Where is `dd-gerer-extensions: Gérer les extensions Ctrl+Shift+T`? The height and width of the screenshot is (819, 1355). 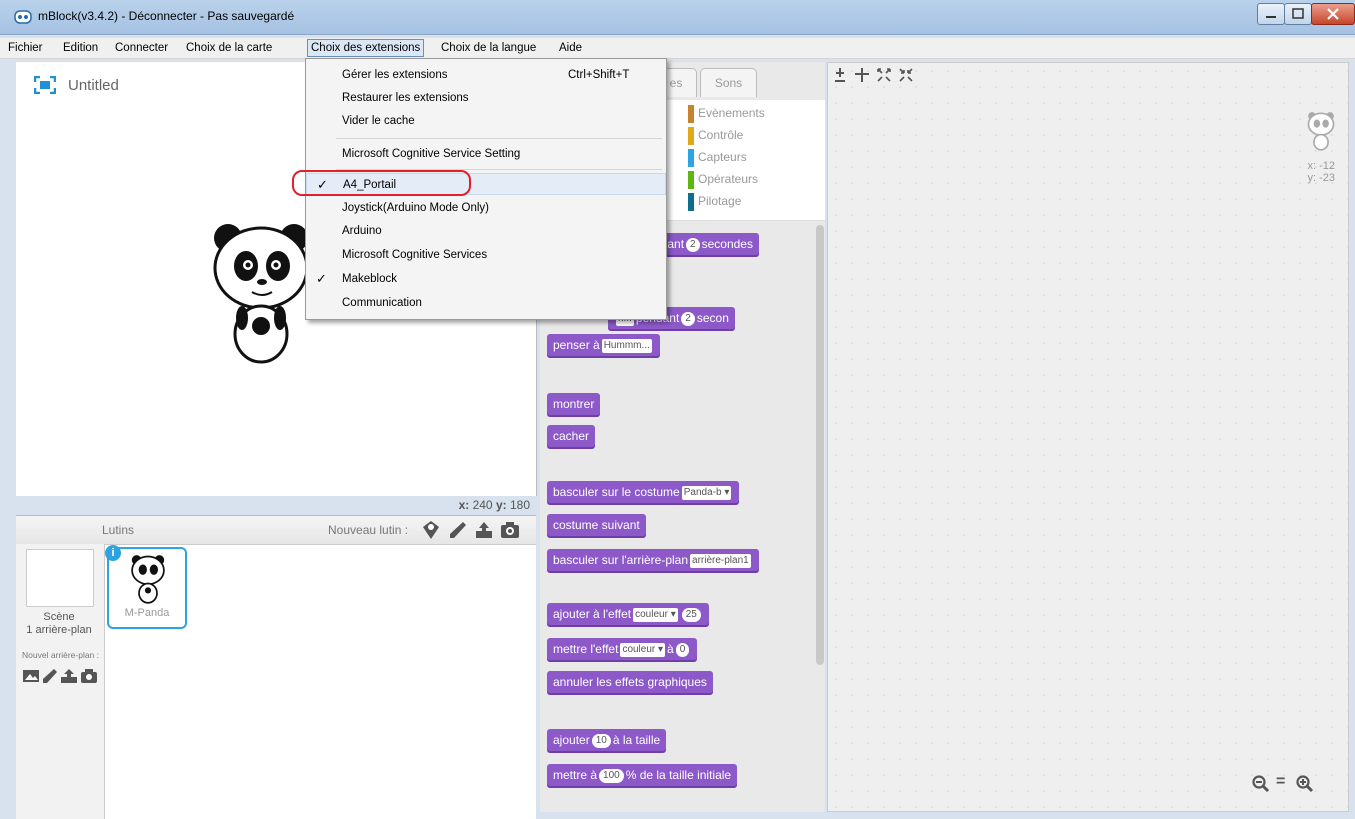
dd-gerer-extensions: Gérer les extensions Ctrl+Shift+T is located at coordinates (486, 75).